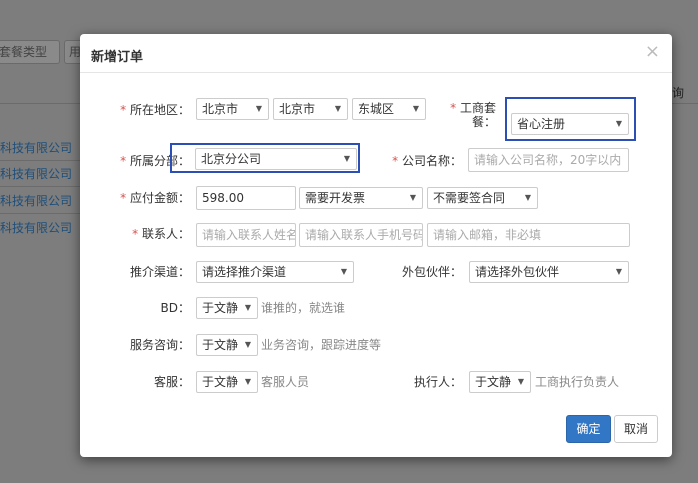 This screenshot has height=483, width=698. I want to click on invoice-select: 需要开发票 ▼, so click(361, 198).